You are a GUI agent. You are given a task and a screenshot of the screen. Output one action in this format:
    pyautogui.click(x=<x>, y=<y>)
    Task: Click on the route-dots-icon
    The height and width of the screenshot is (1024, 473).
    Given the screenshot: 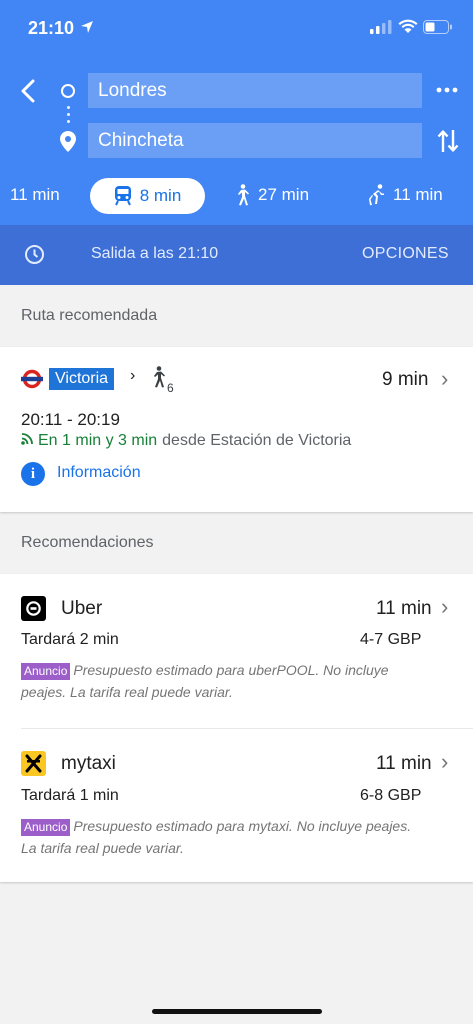 What is the action you would take?
    pyautogui.click(x=68, y=116)
    